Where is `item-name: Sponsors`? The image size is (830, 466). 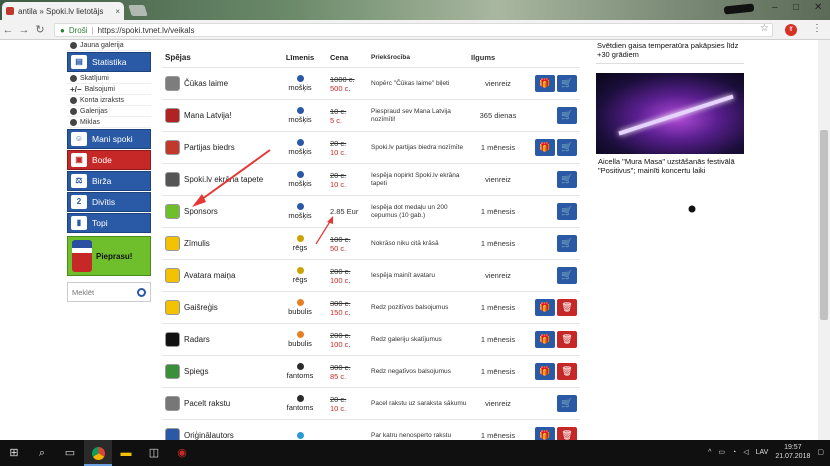 item-name: Sponsors is located at coordinates (201, 211).